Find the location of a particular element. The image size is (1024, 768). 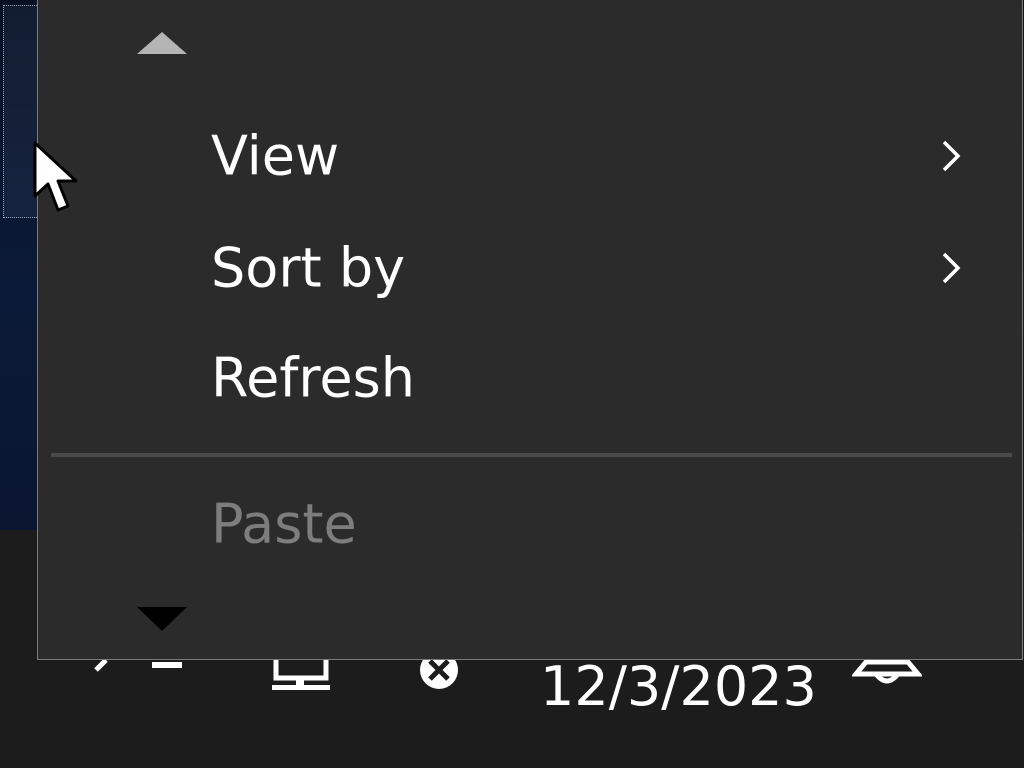

menu-item-refresh: Refresh is located at coordinates (530, 378).